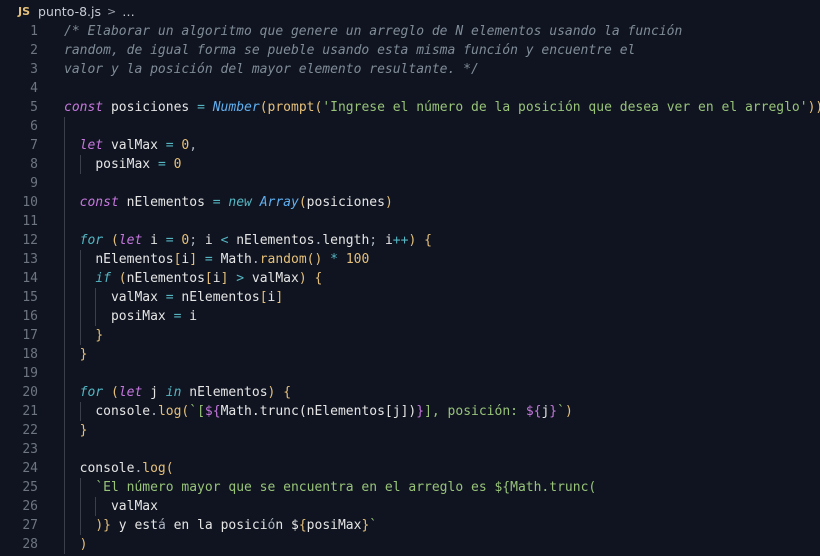  What do you see at coordinates (34, 126) in the screenshot?
I see `line-number: 6` at bounding box center [34, 126].